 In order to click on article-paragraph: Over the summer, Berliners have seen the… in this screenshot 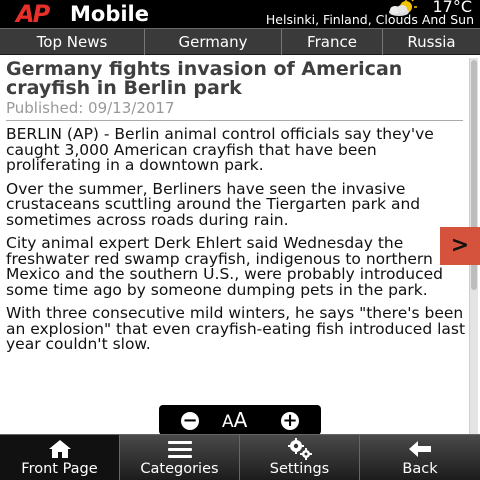, I will do `click(213, 204)`.